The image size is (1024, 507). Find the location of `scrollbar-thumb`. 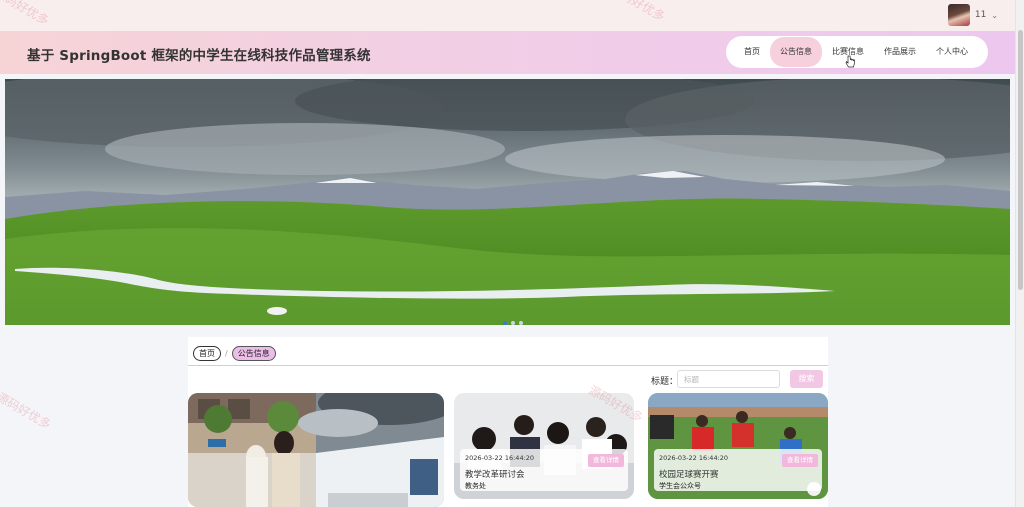

scrollbar-thumb is located at coordinates (1020, 160).